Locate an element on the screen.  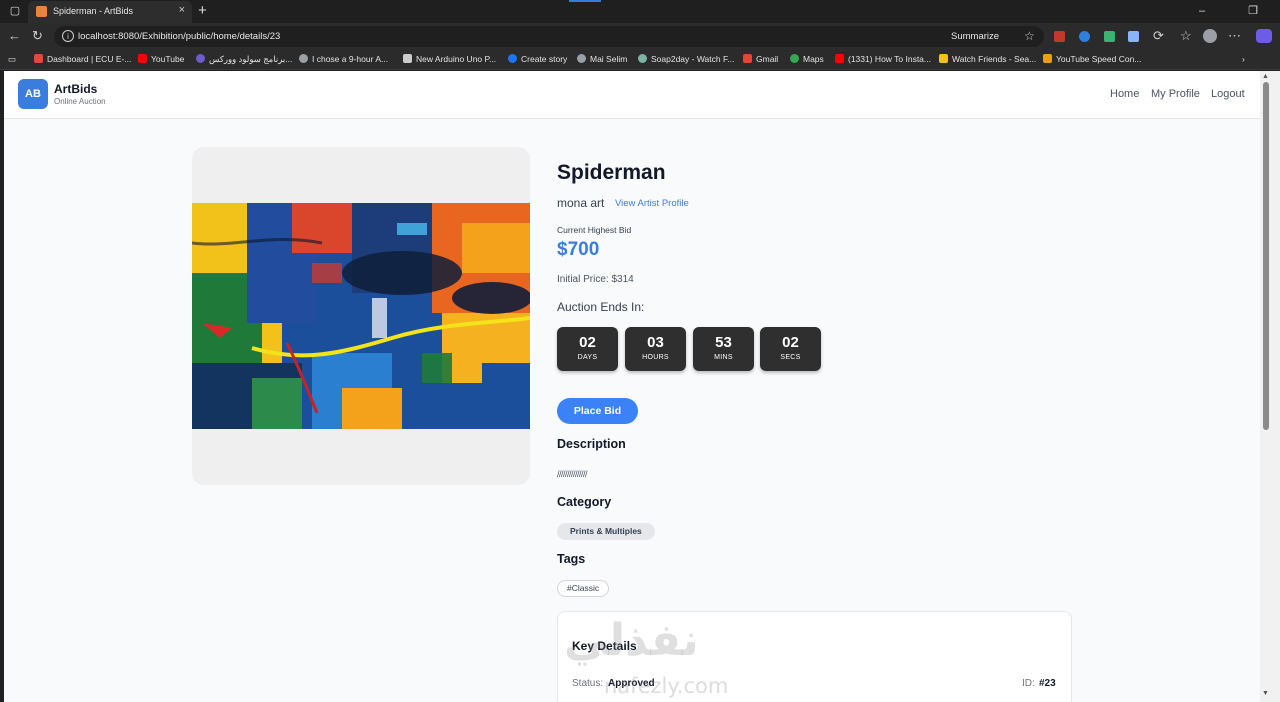
favorites-icon: ☆ is located at coordinates (1186, 36).